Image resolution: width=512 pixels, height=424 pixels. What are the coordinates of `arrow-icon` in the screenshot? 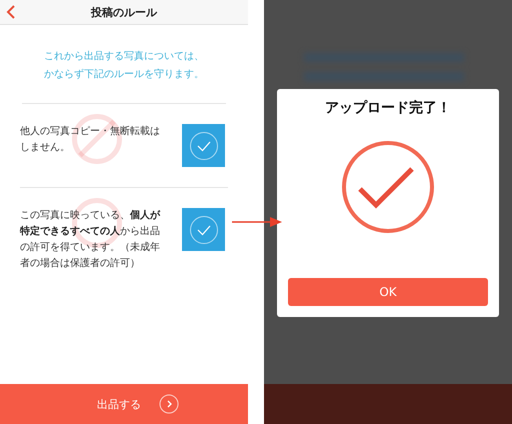 It's located at (257, 222).